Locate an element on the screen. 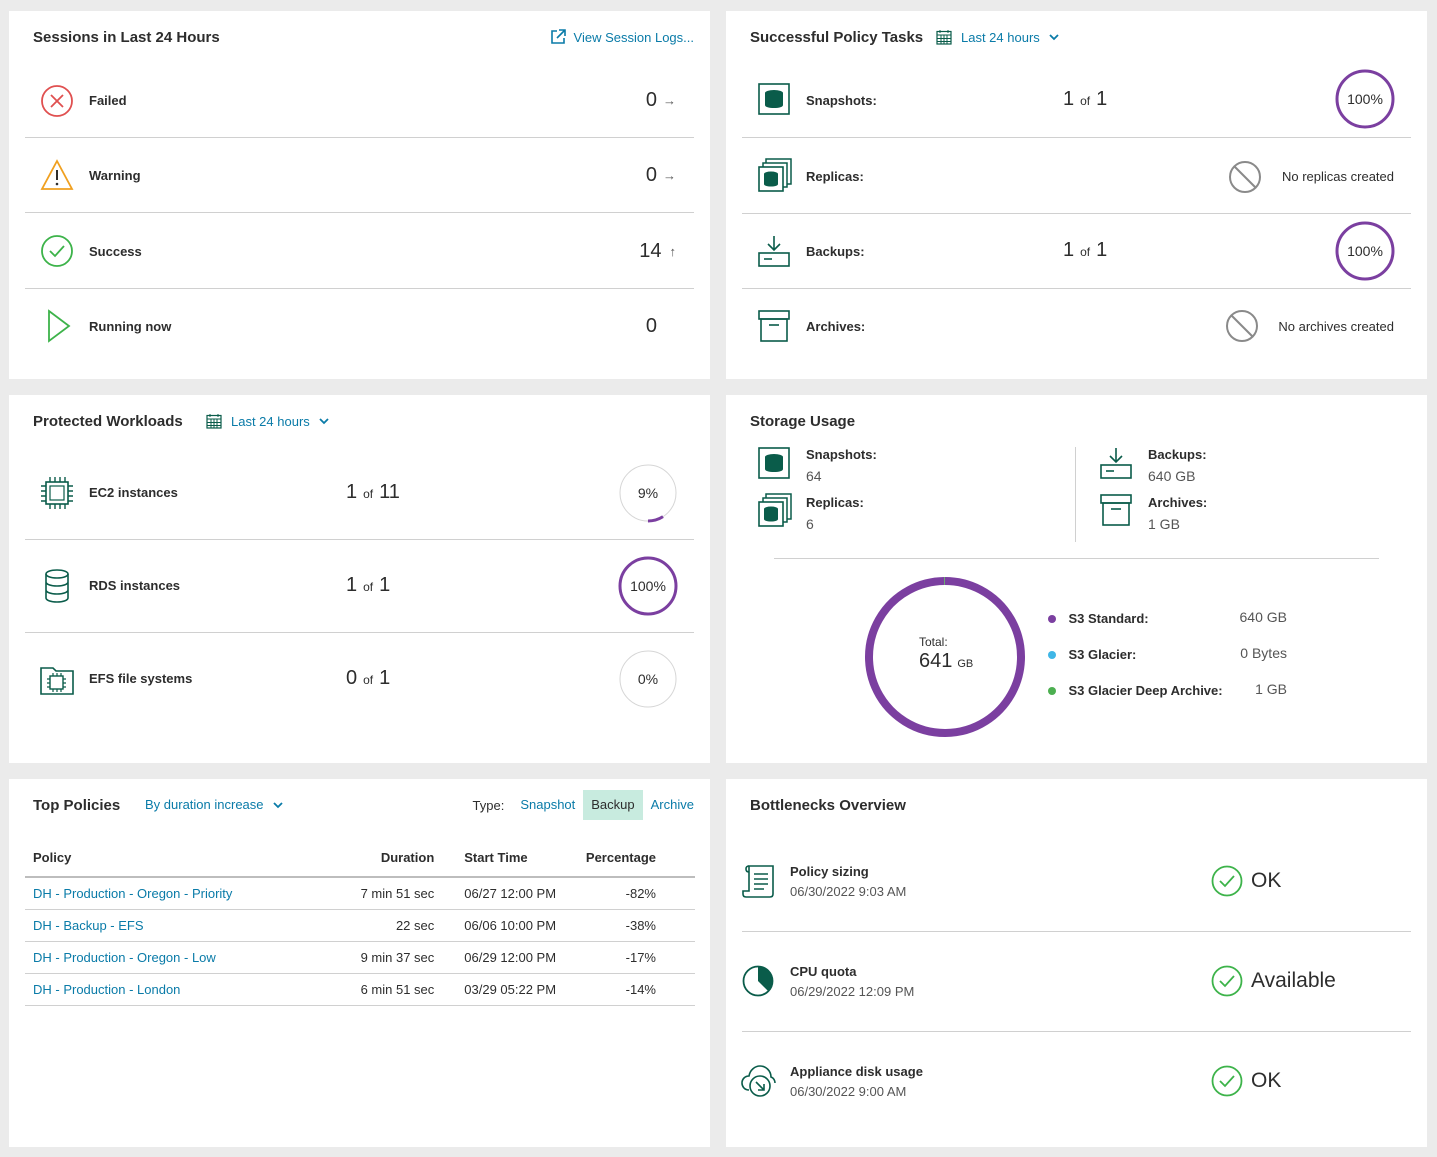 This screenshot has height=1157, width=1437. efs-label: EFS file systems is located at coordinates (141, 678).